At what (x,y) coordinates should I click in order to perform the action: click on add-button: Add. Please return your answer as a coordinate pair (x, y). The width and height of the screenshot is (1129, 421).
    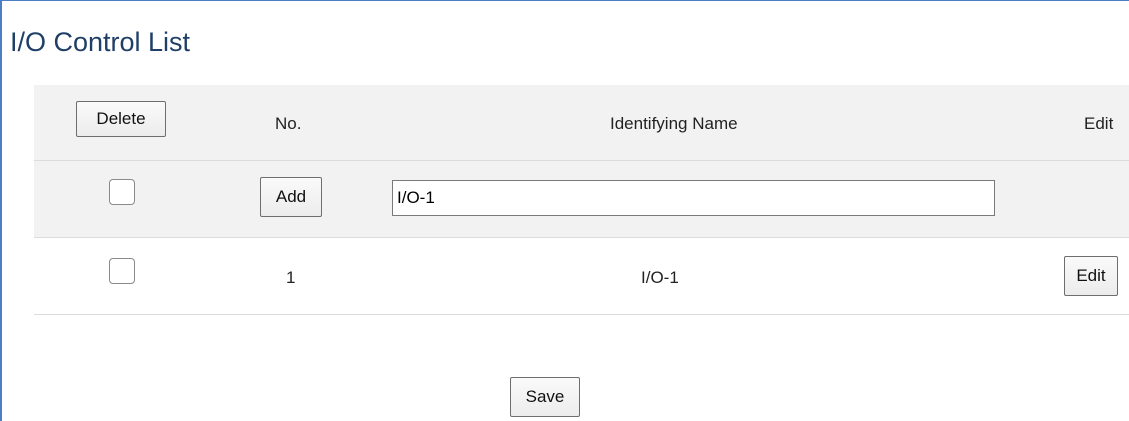
    Looking at the image, I should click on (291, 197).